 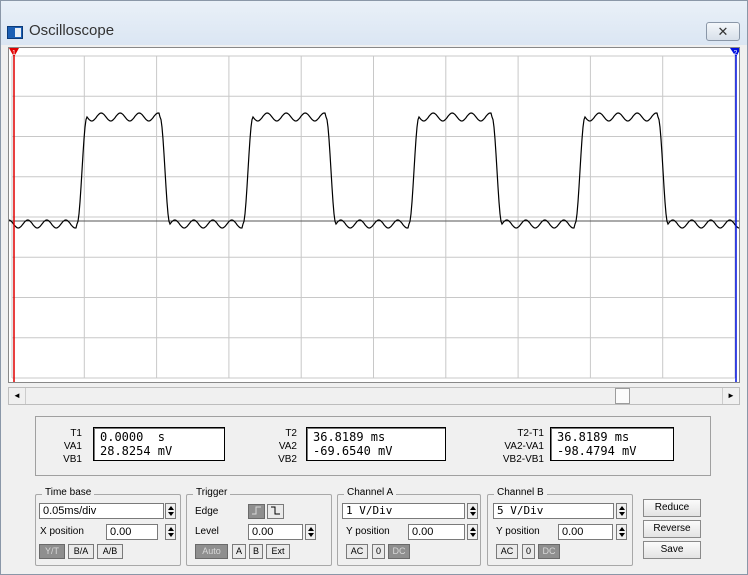 I want to click on channel-a-zero-button: 0, so click(x=378, y=551).